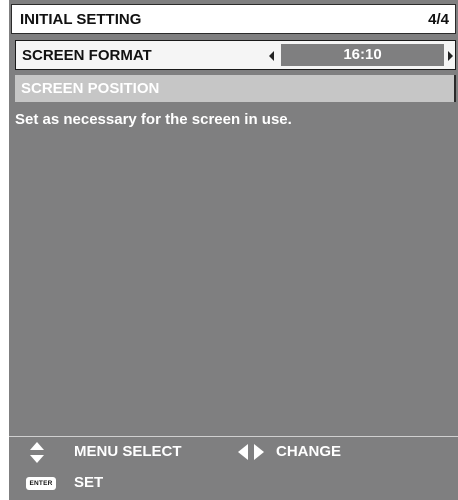  I want to click on help-description: Set as necessary for the screen in use., so click(153, 119).